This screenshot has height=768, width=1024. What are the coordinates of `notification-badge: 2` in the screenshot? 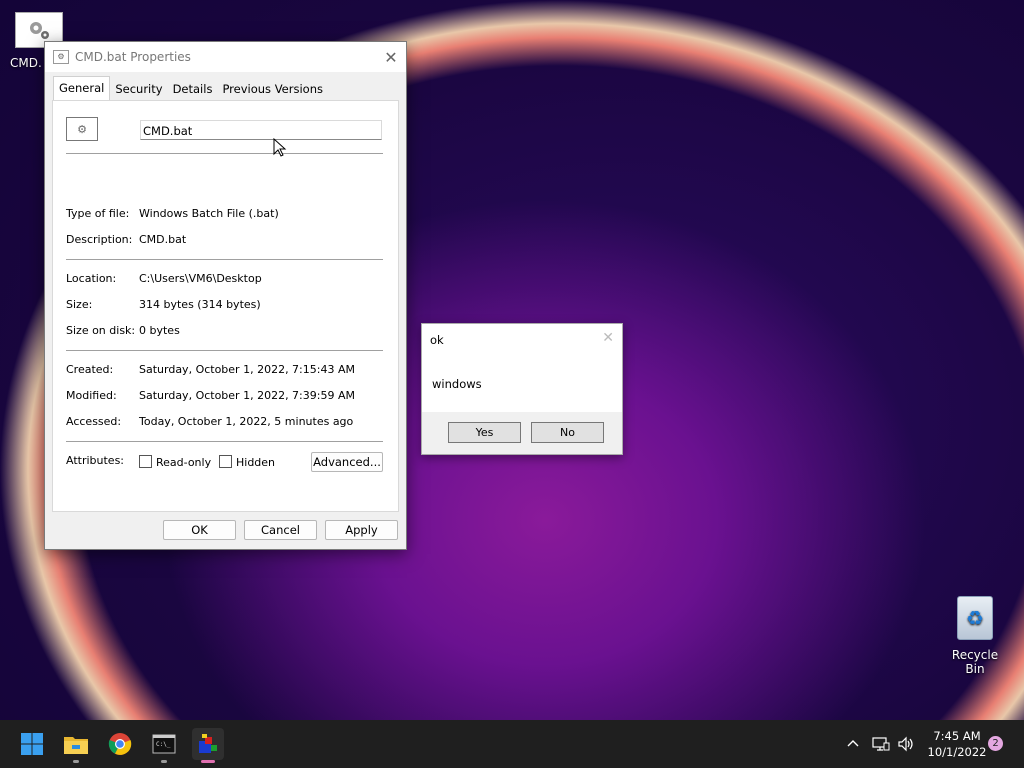 It's located at (995, 743).